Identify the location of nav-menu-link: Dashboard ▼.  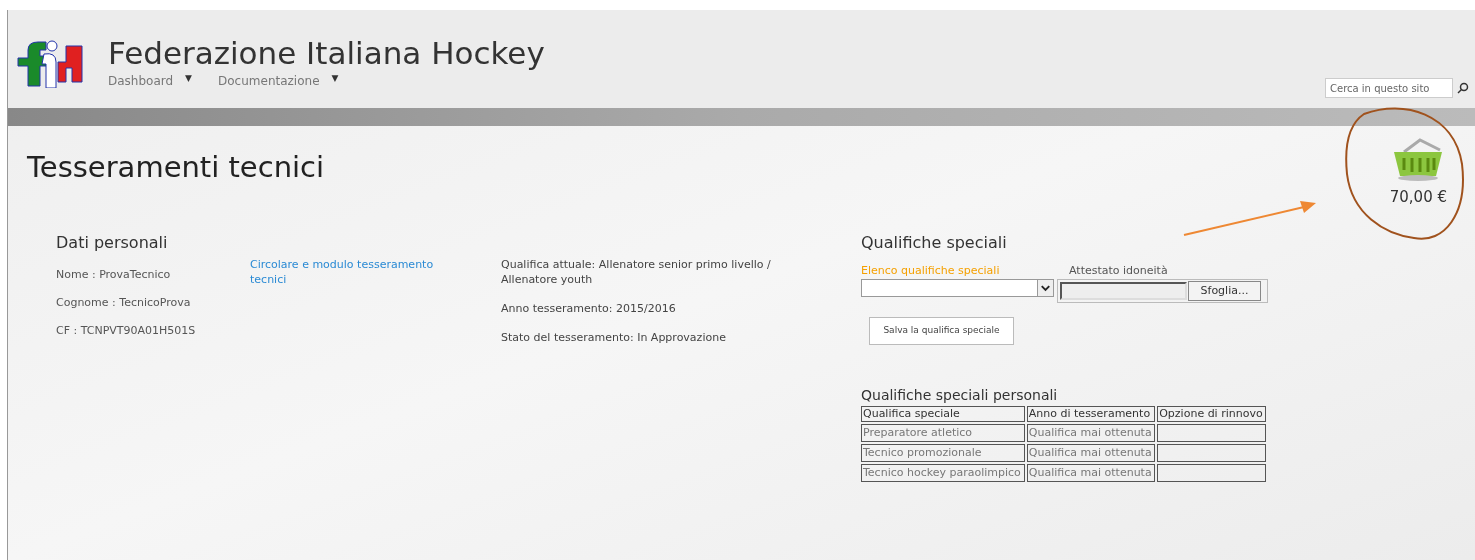
(150, 81).